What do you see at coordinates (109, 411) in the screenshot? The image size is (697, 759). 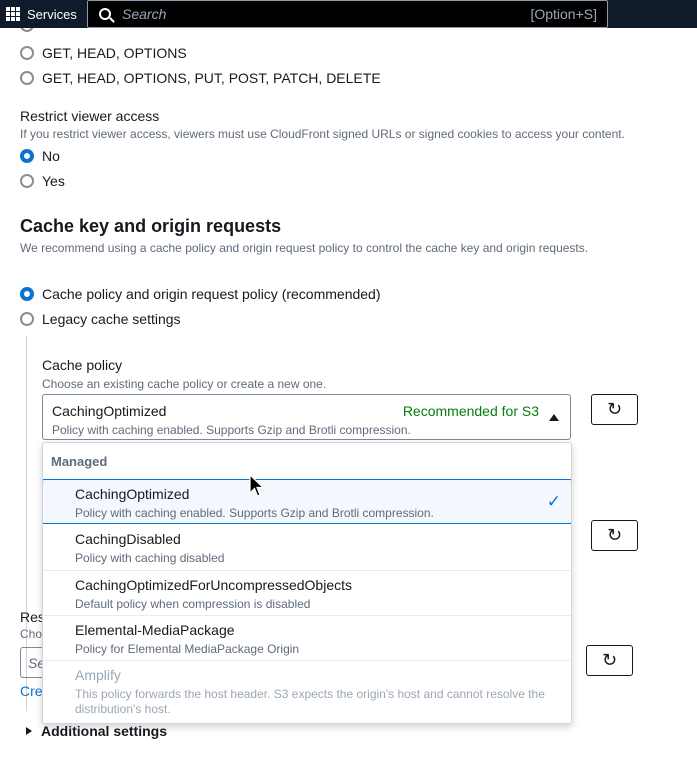 I see `selected-policy-title: CachingOptimized` at bounding box center [109, 411].